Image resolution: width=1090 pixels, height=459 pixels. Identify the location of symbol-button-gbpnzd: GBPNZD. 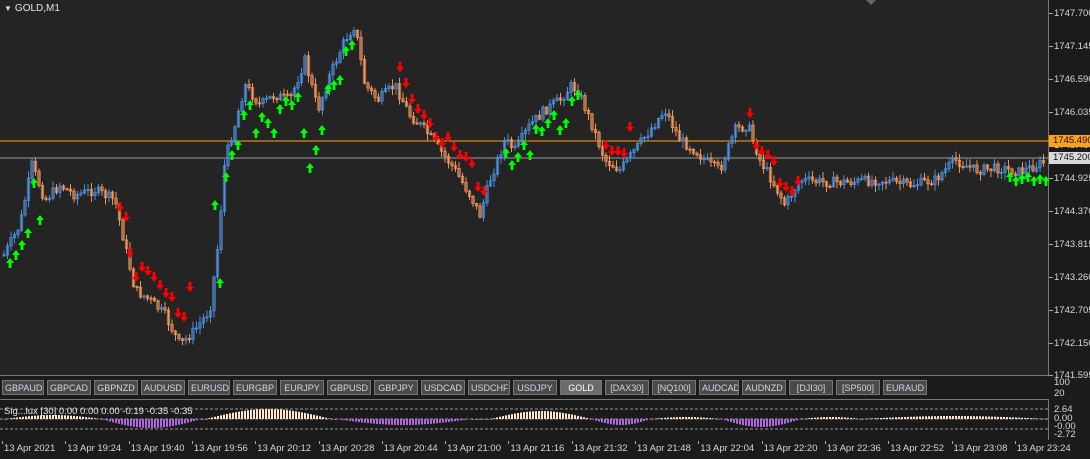
(116, 387).